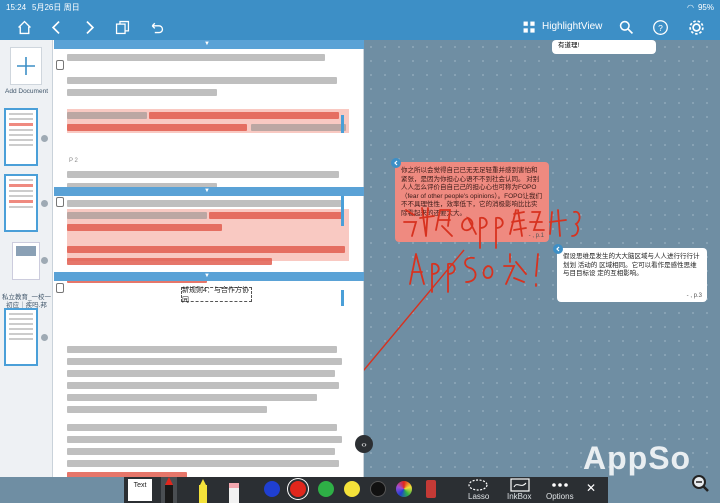  I want to click on options-label: Options, so click(560, 496).